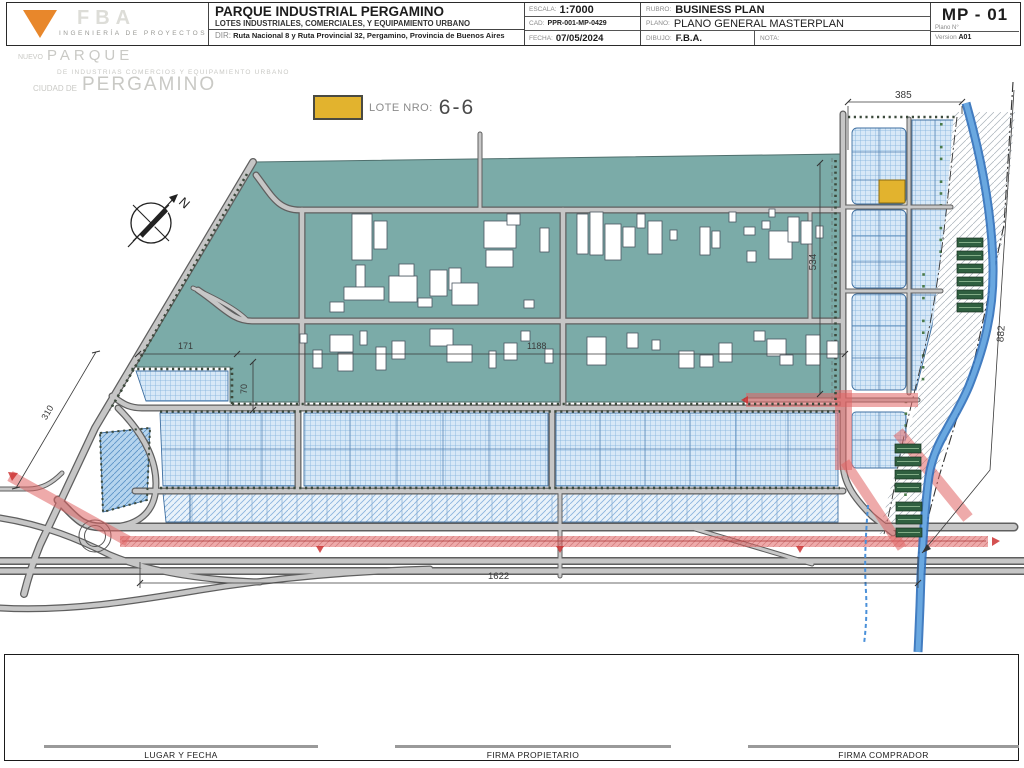  Describe the element at coordinates (47, 412) in the screenshot. I see `dim-310: 310` at that location.